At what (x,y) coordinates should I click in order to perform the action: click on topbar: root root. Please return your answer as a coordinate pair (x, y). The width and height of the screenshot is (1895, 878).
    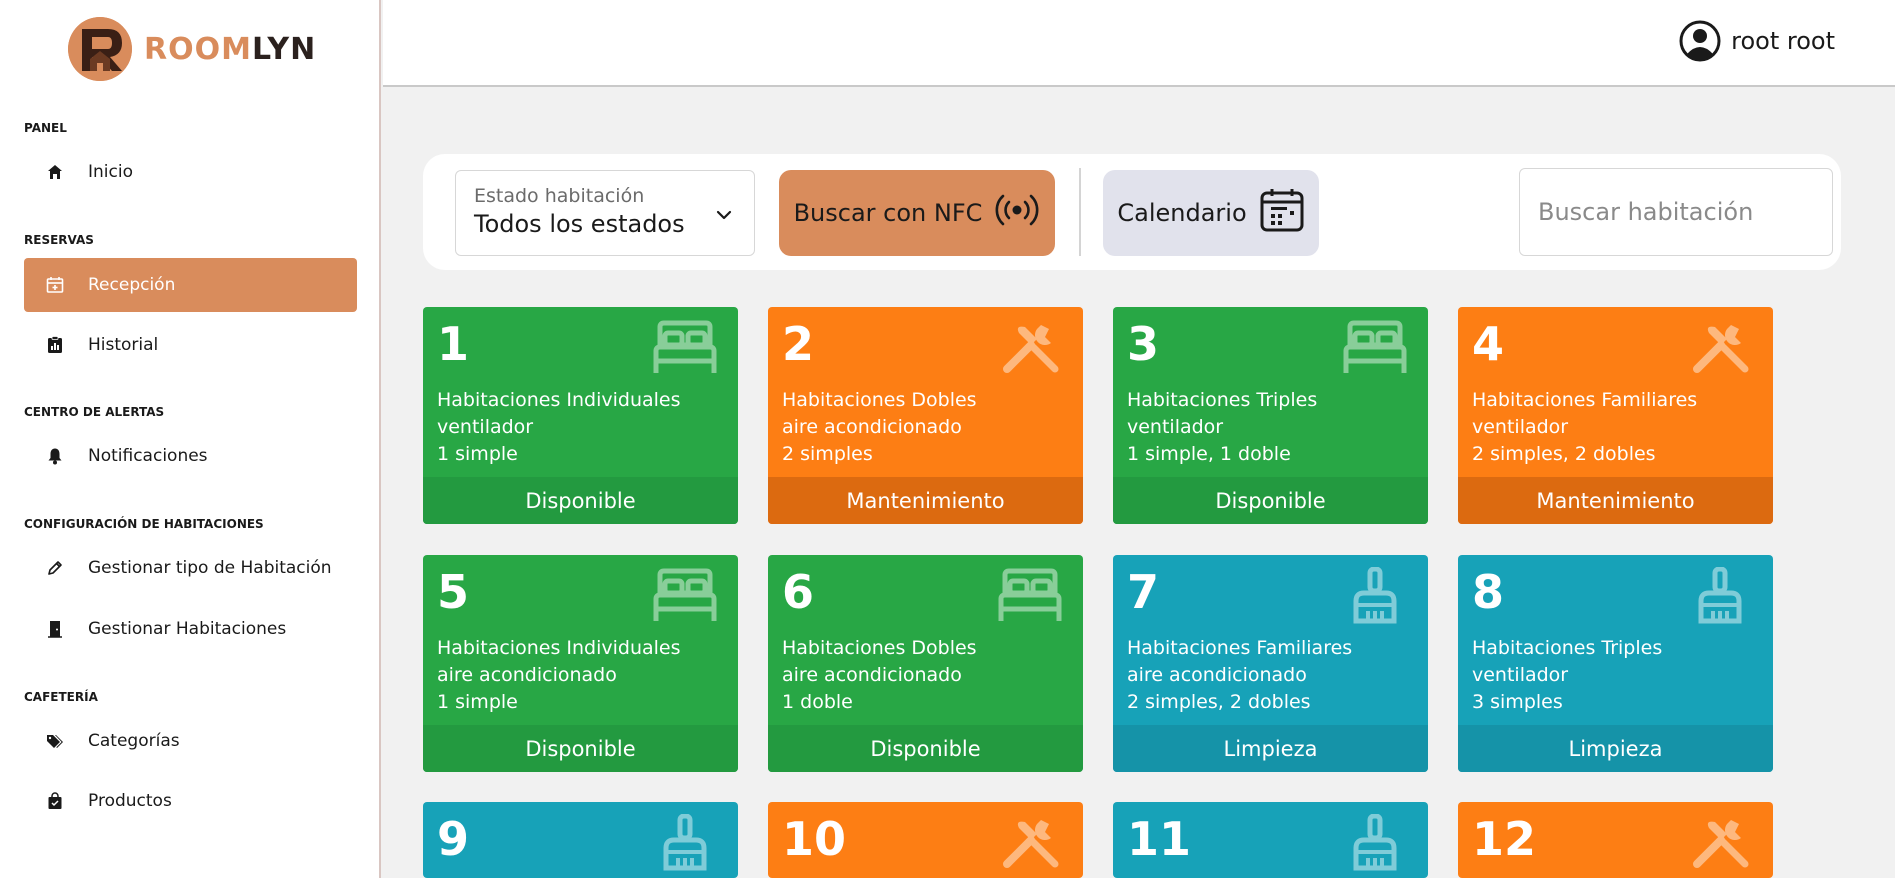
    Looking at the image, I should click on (1139, 43).